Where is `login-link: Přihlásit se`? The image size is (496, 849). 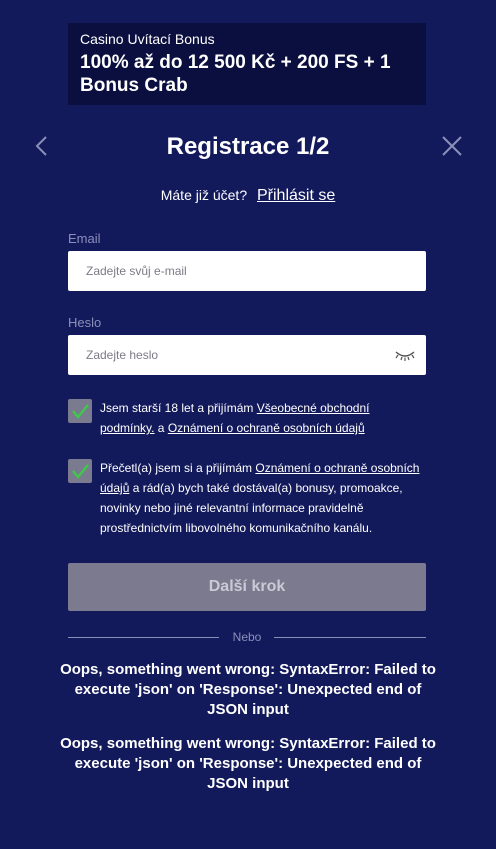 login-link: Přihlásit se is located at coordinates (296, 195).